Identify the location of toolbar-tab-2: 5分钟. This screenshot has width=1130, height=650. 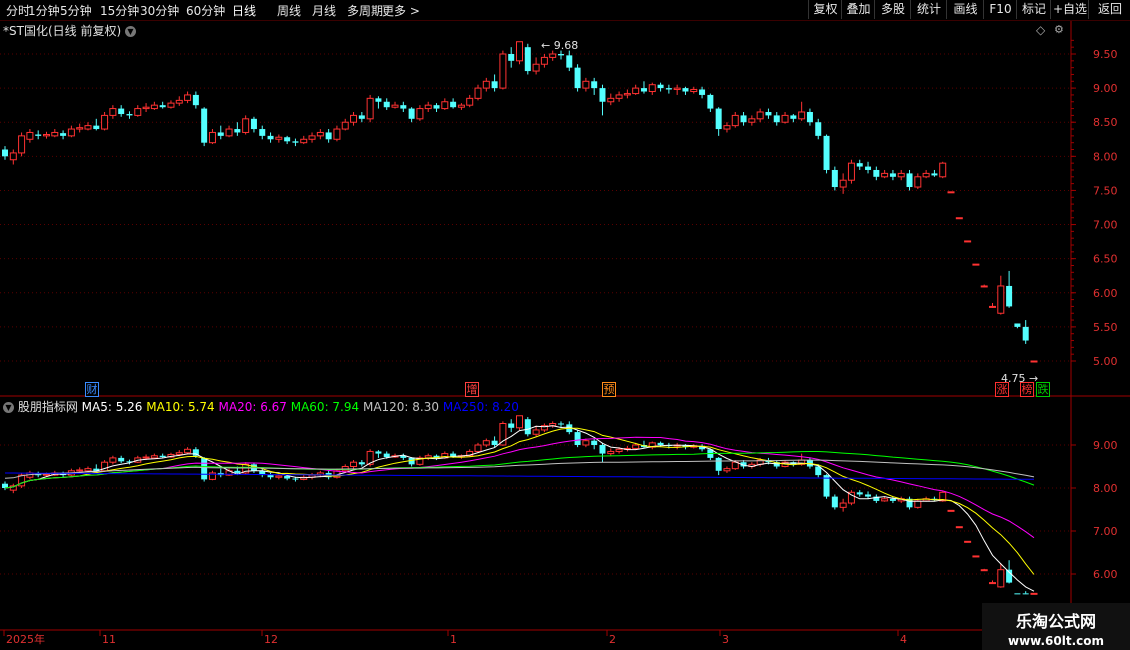
(76, 10).